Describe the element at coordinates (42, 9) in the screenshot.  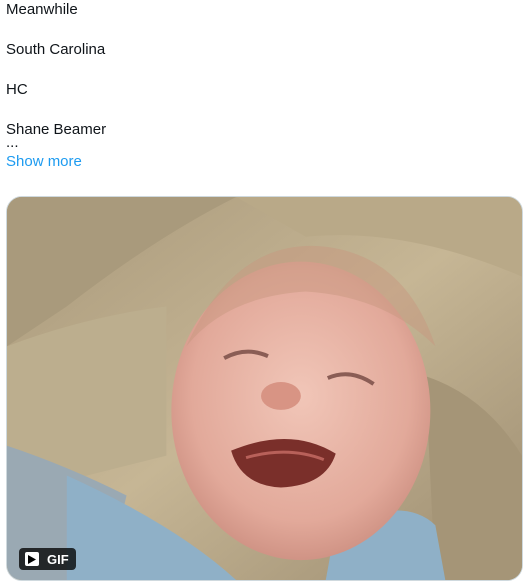
I see `tweet-line-1: Meanwhile` at that location.